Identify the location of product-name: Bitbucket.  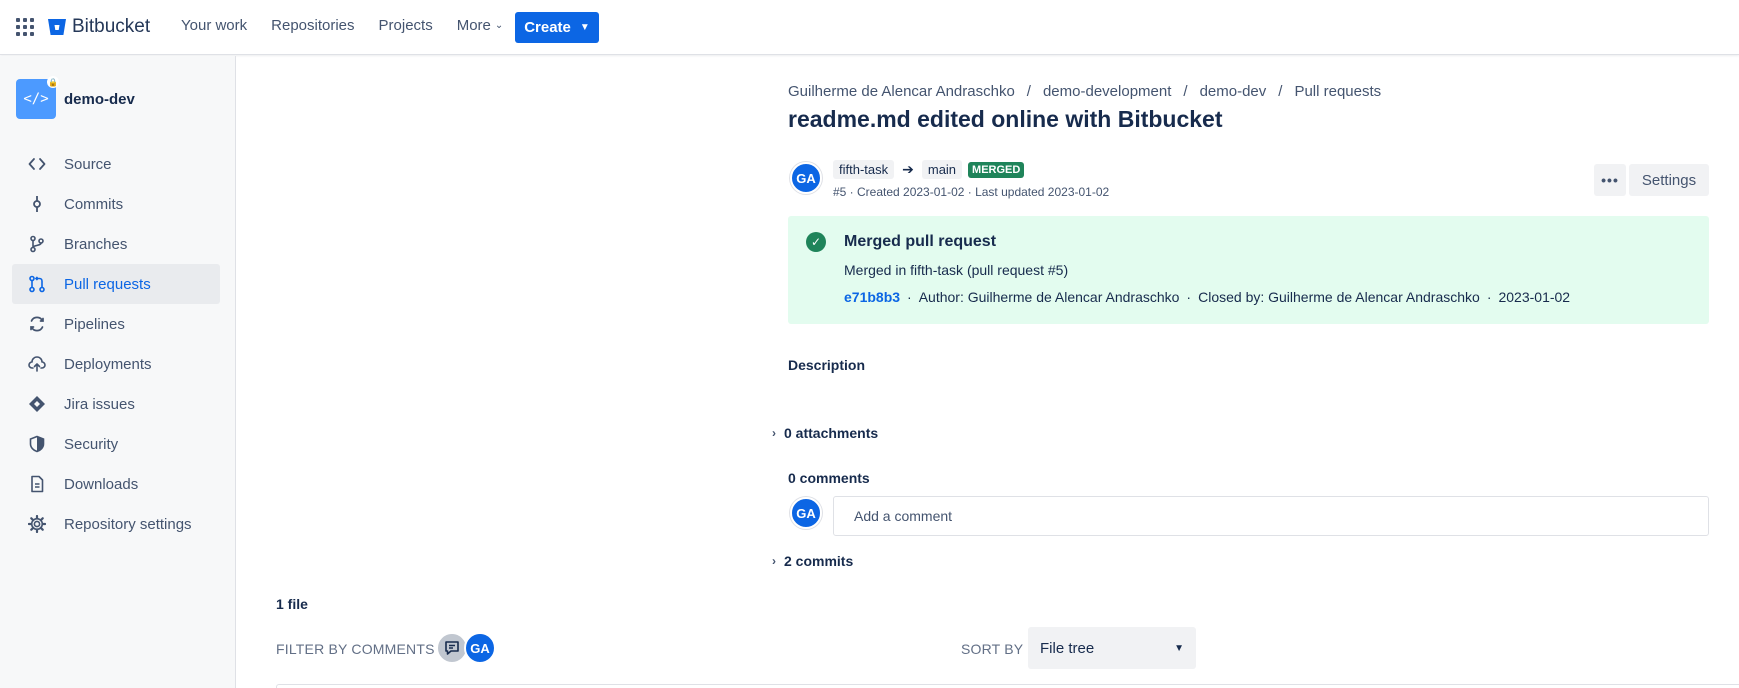
(111, 26).